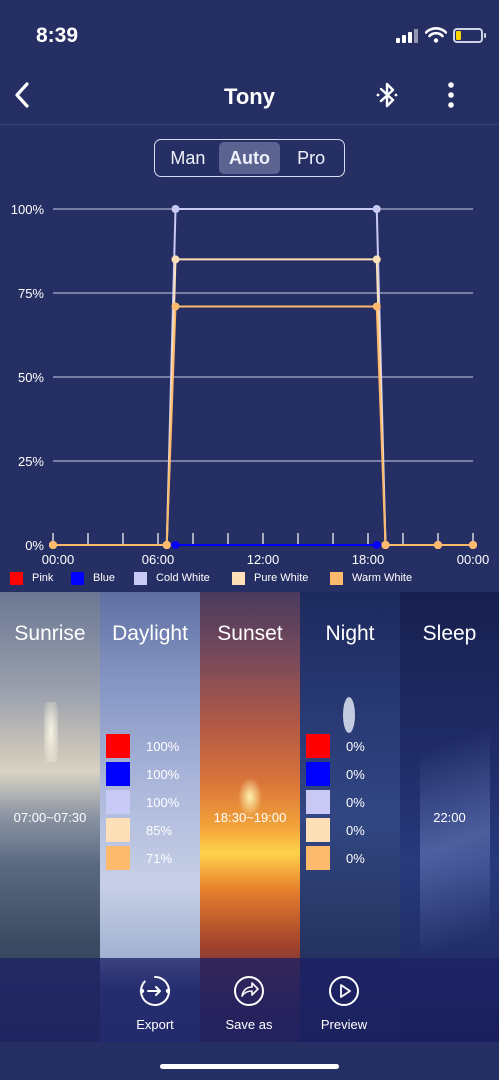 The height and width of the screenshot is (1080, 499). What do you see at coordinates (387, 95) in the screenshot?
I see `bluetooth-icon` at bounding box center [387, 95].